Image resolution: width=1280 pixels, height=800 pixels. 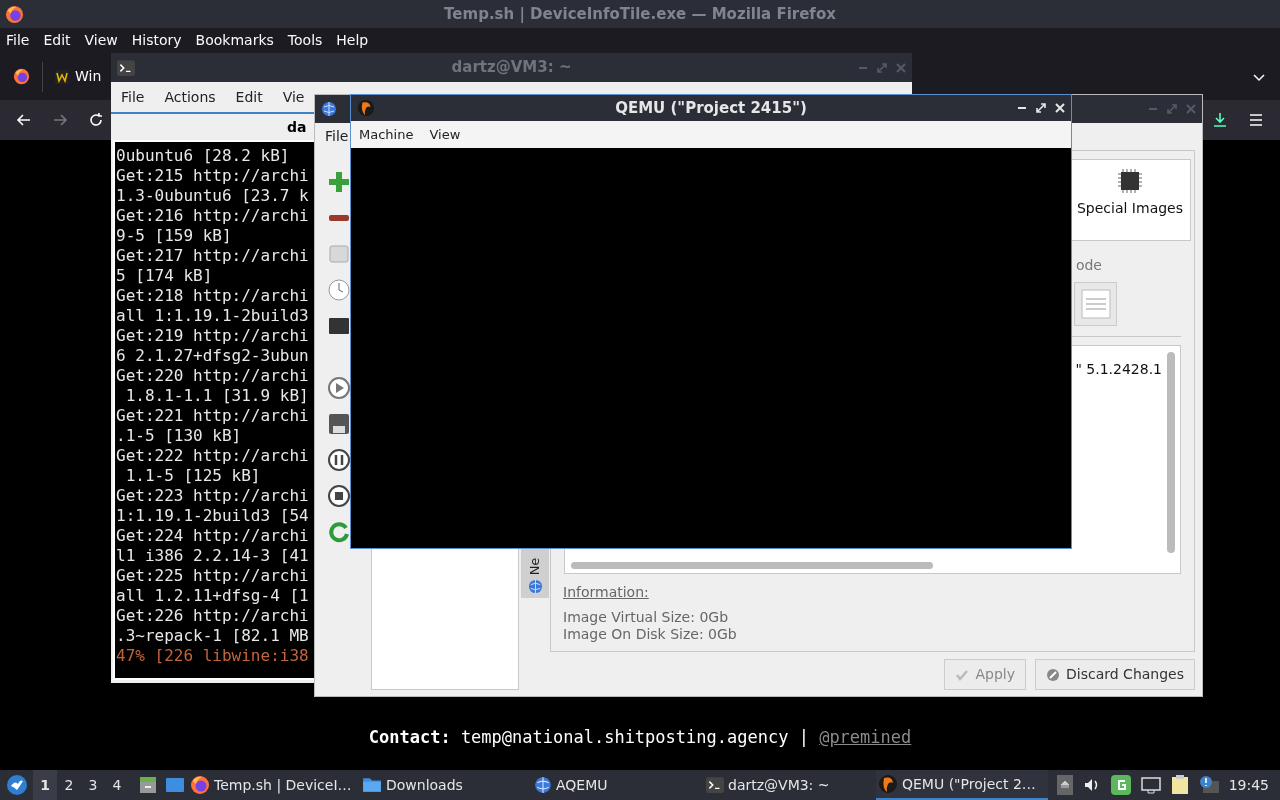 What do you see at coordinates (511, 68) in the screenshot?
I see `window-title: dartz@VM3: ~` at bounding box center [511, 68].